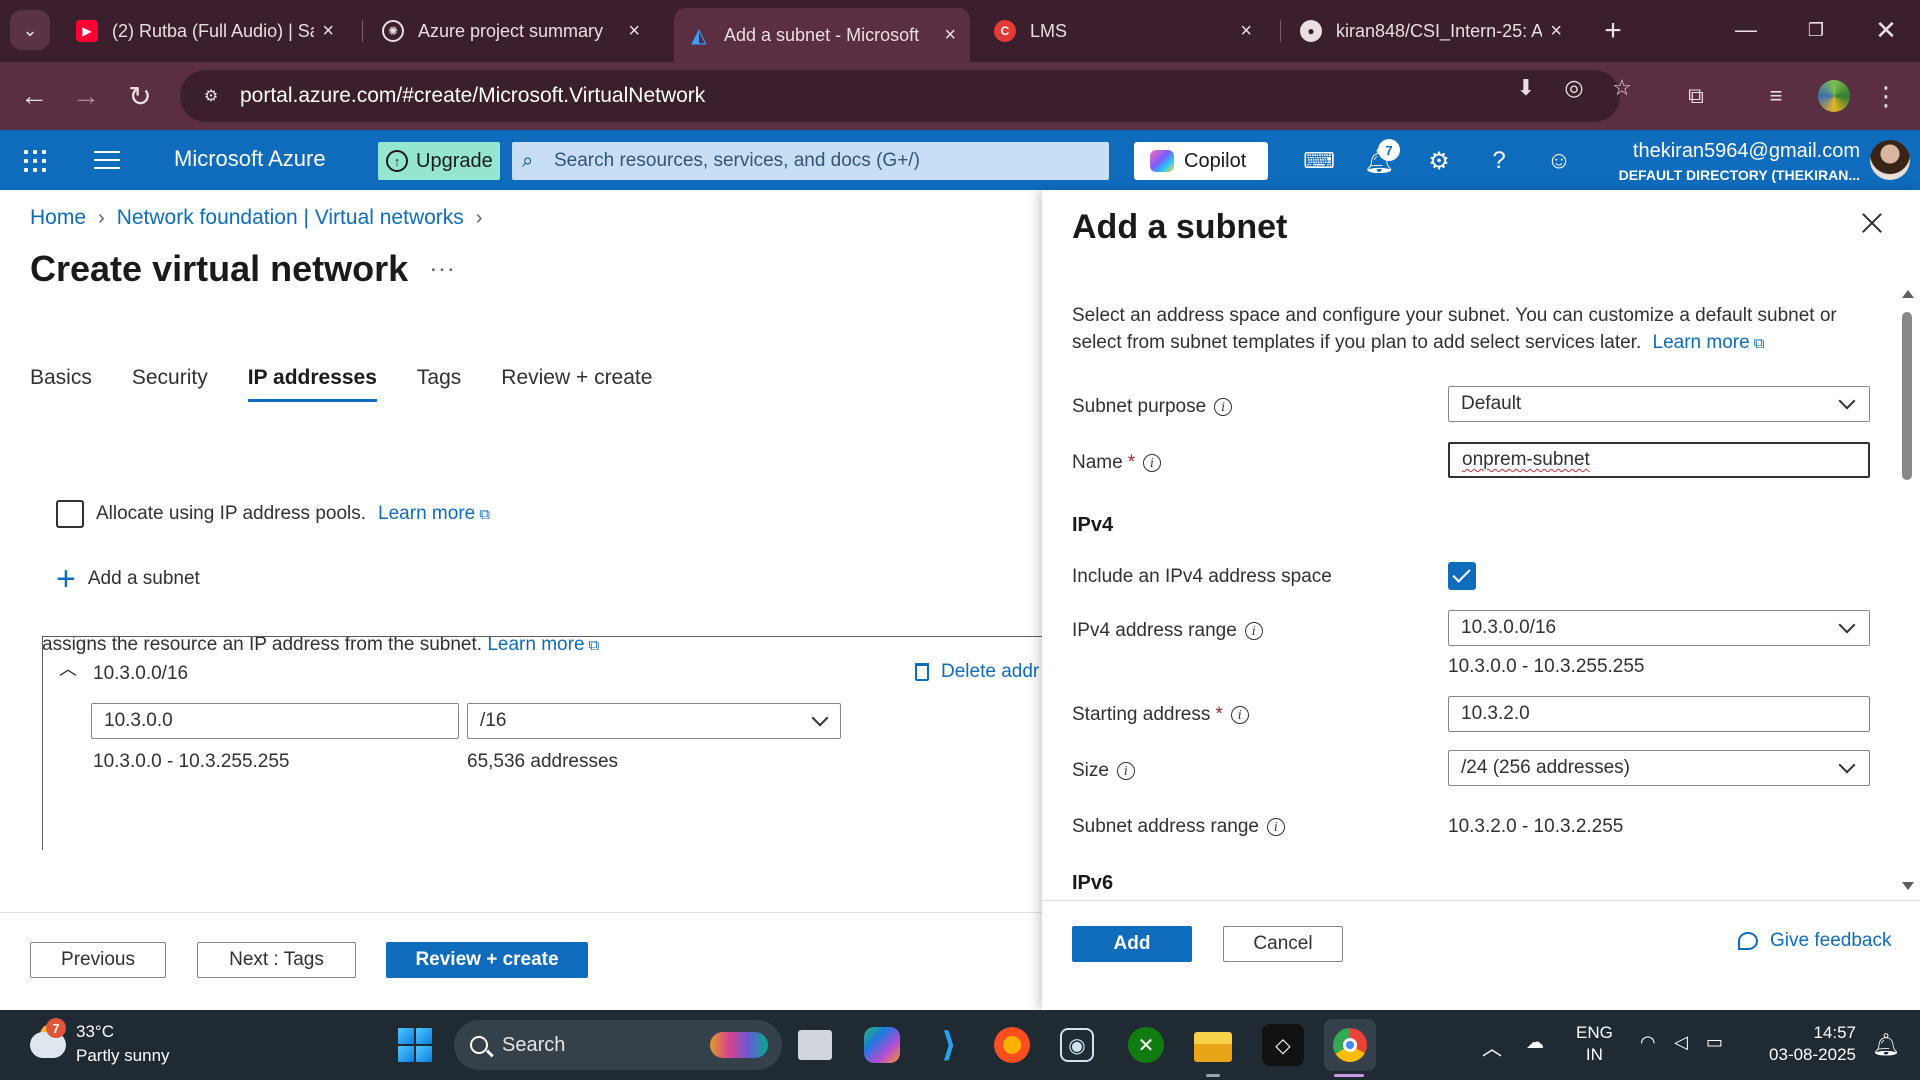  I want to click on close-icon, so click(1872, 224).